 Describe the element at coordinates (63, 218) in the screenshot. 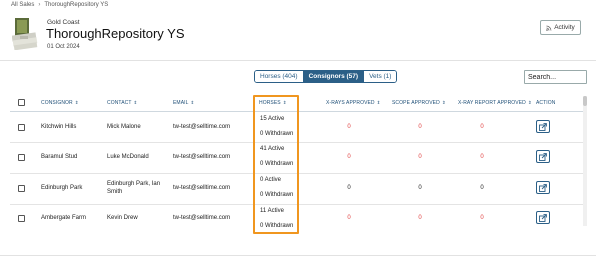

I see `consignor-name: Ambergate Farm` at that location.